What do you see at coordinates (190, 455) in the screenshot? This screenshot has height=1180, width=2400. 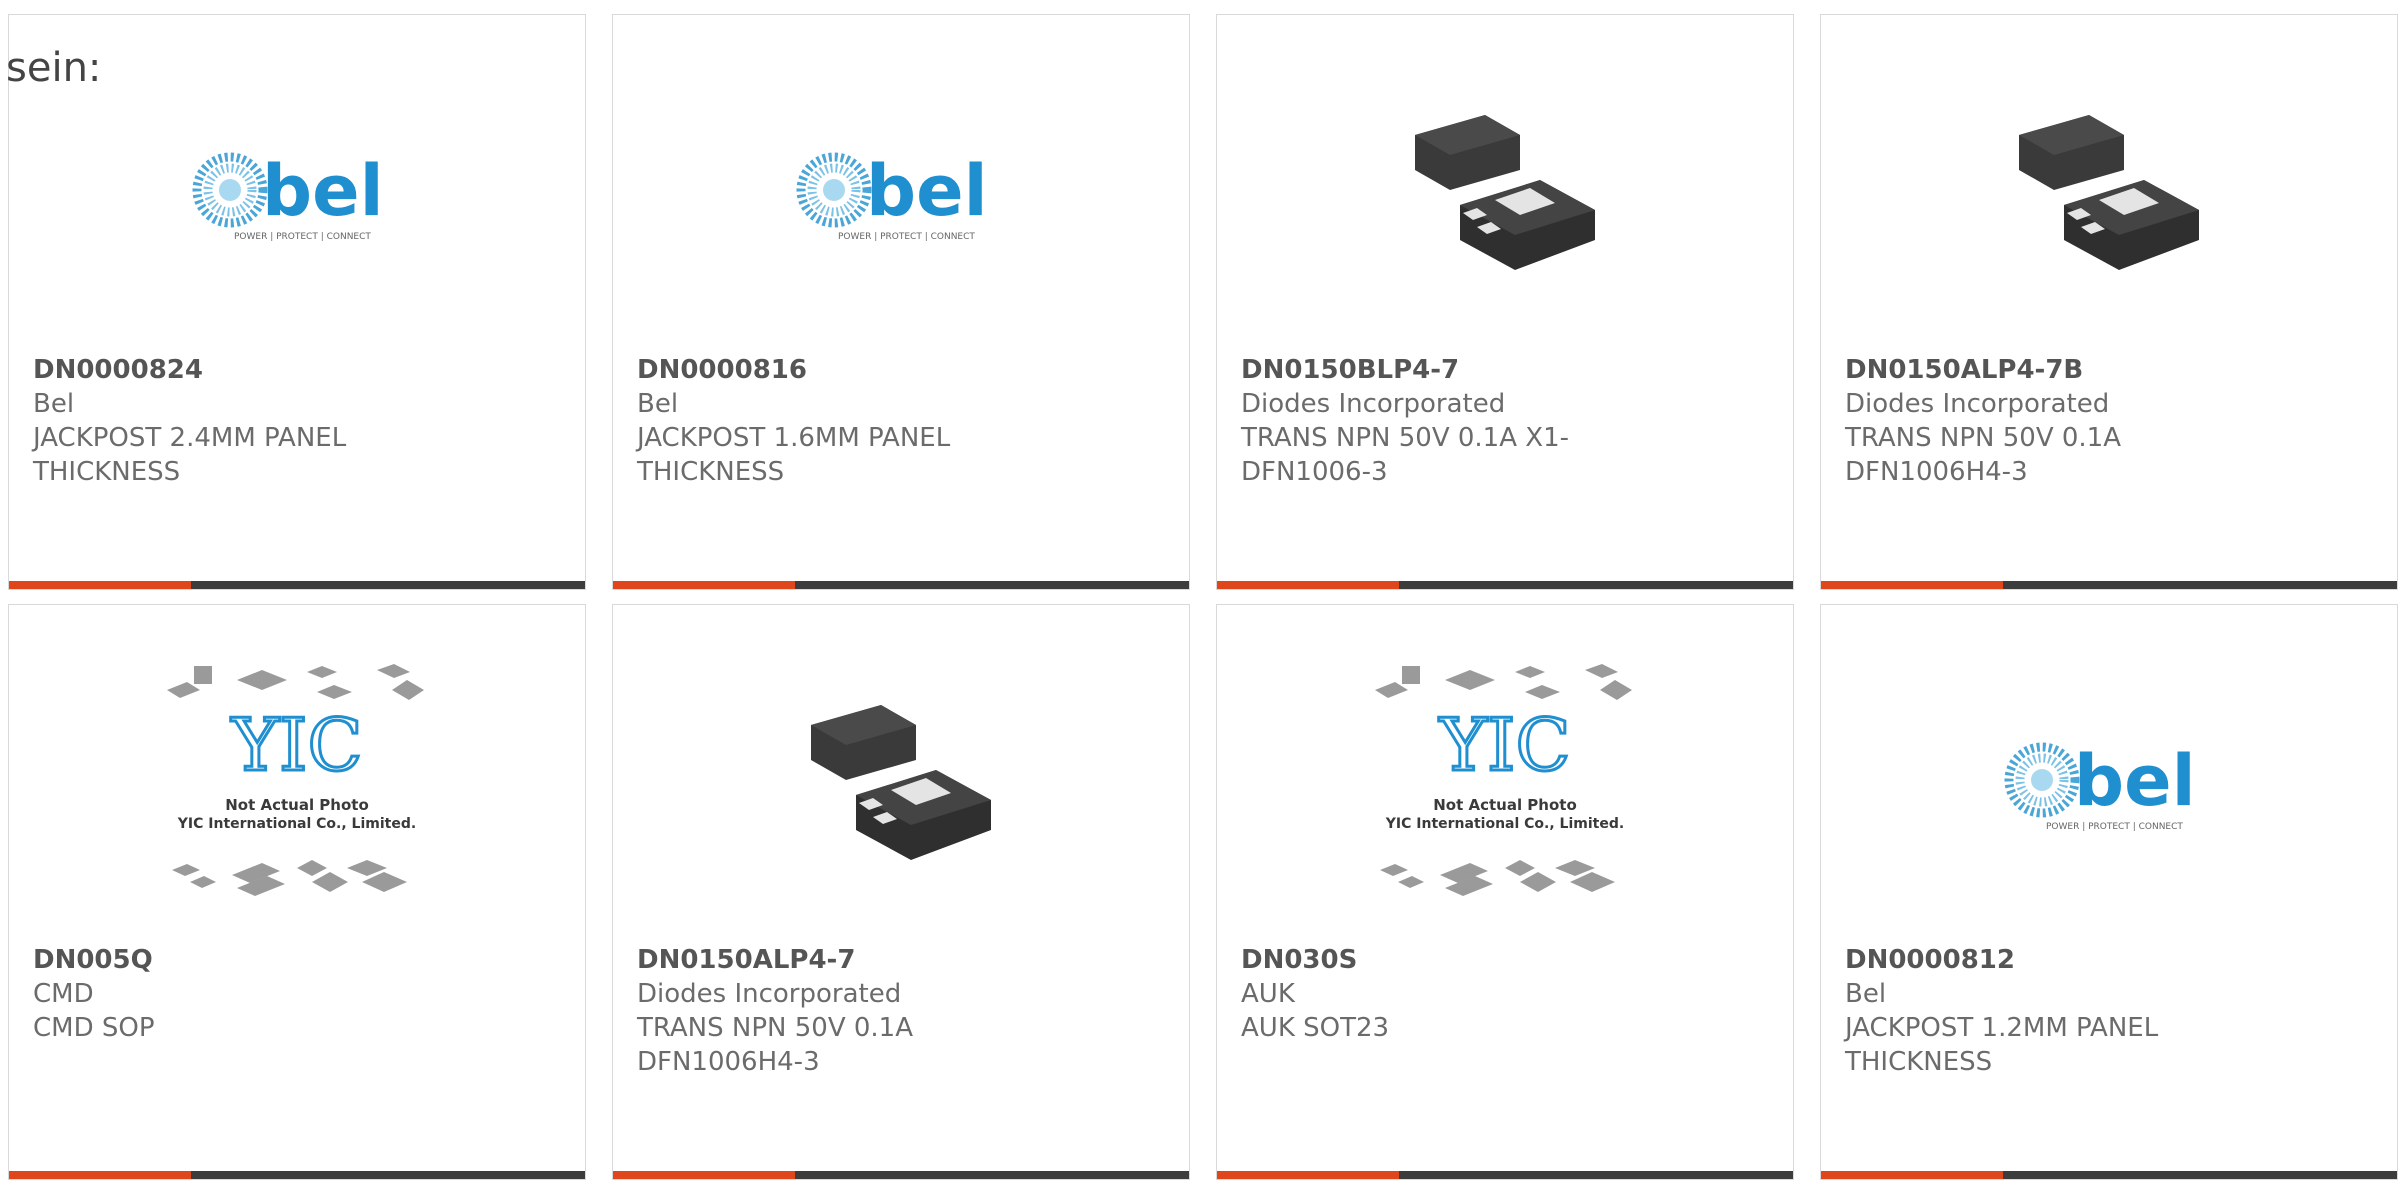 I see `part-description: JACKPOST 2.4MM PANEL THICKNESS` at bounding box center [190, 455].